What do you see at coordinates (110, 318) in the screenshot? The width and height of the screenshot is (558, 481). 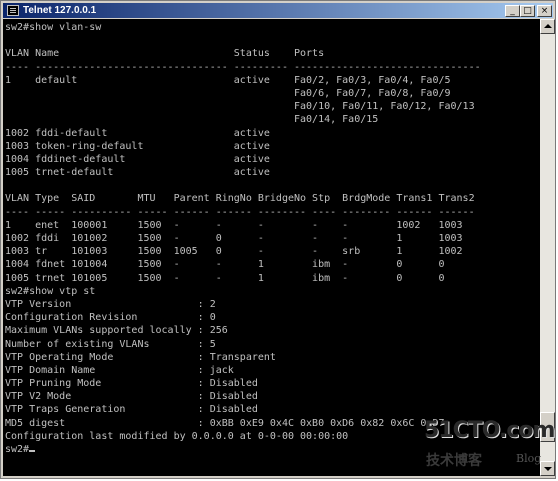 I see `terminal-line: Configuration Revision : 0` at bounding box center [110, 318].